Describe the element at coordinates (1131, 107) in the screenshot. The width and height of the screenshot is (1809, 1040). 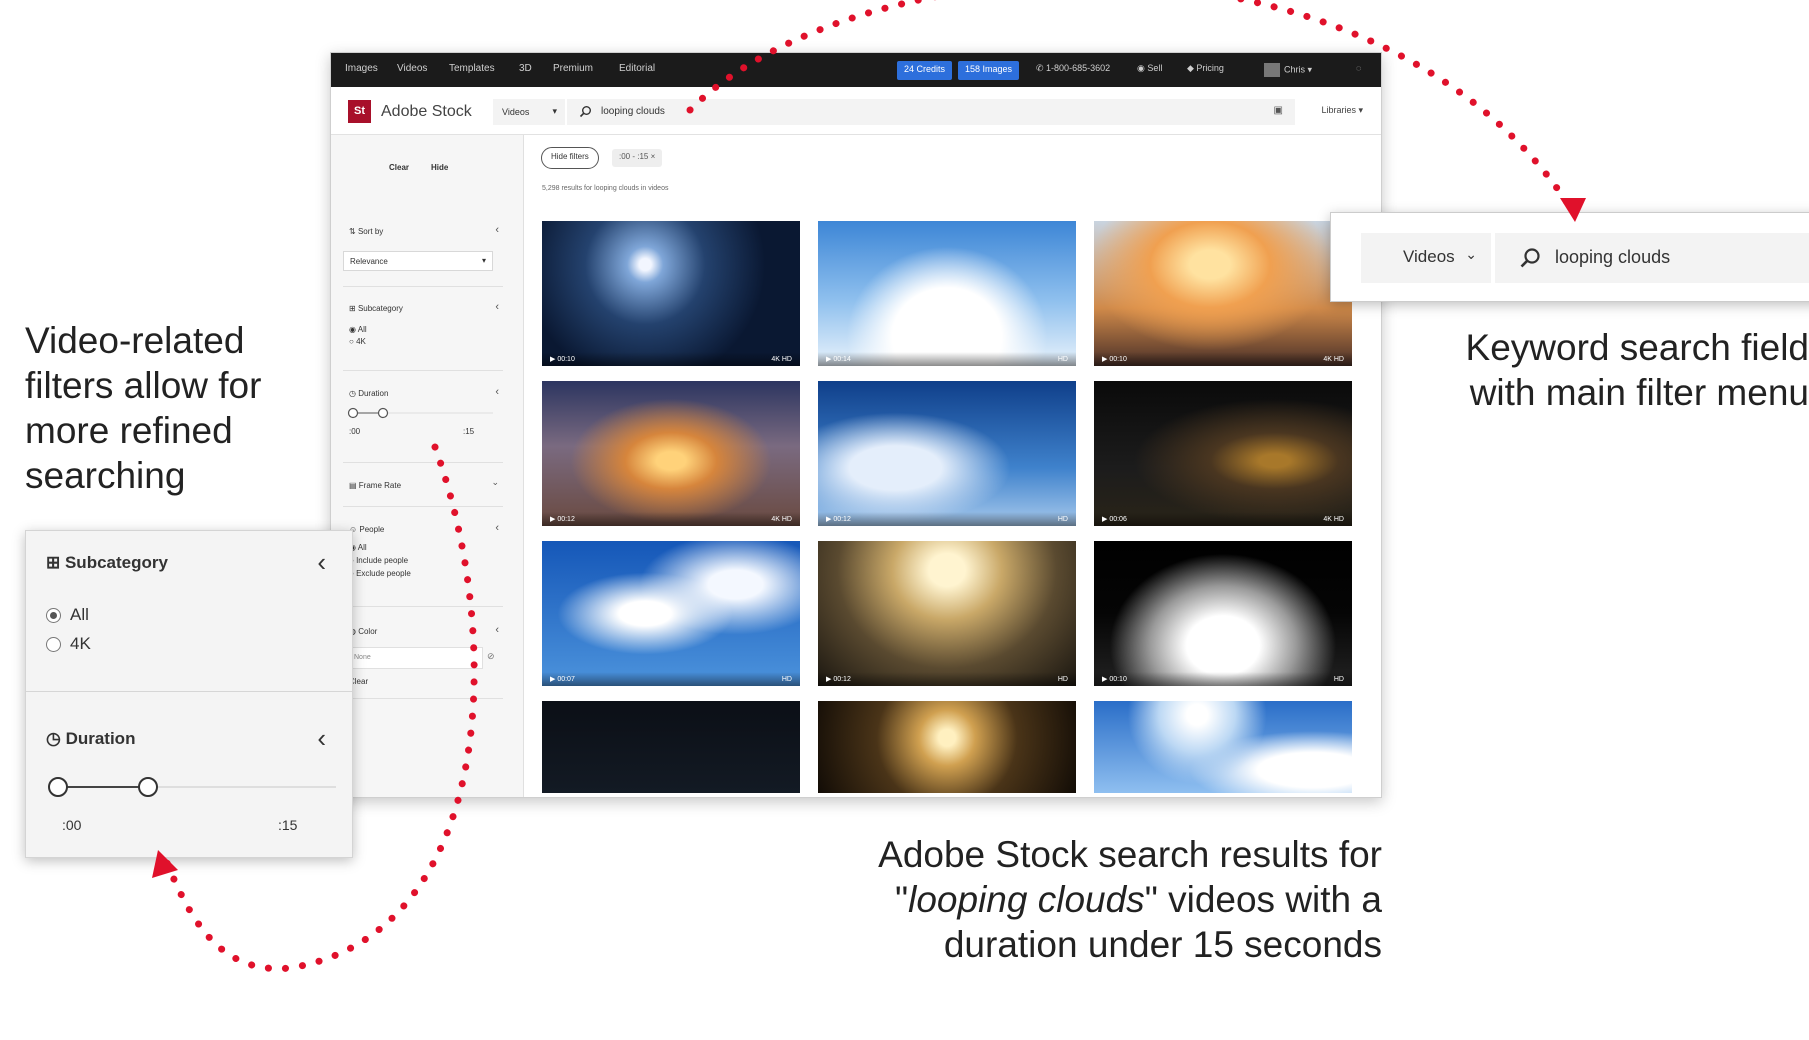
I see `arrow-to-search` at that location.